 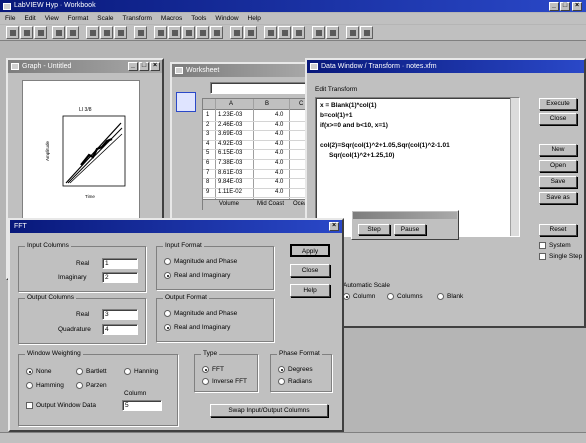 I want to click on cell-col-a: 3.69E-03, so click(x=230, y=134).